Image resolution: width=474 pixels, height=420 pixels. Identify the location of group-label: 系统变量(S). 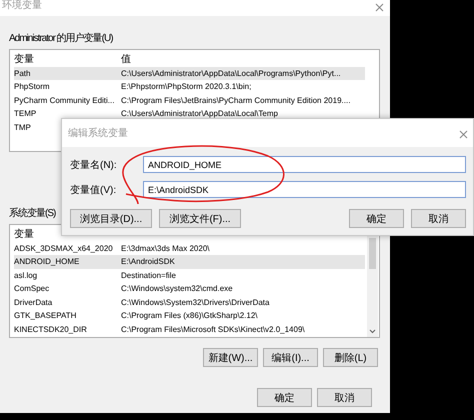
(32, 214).